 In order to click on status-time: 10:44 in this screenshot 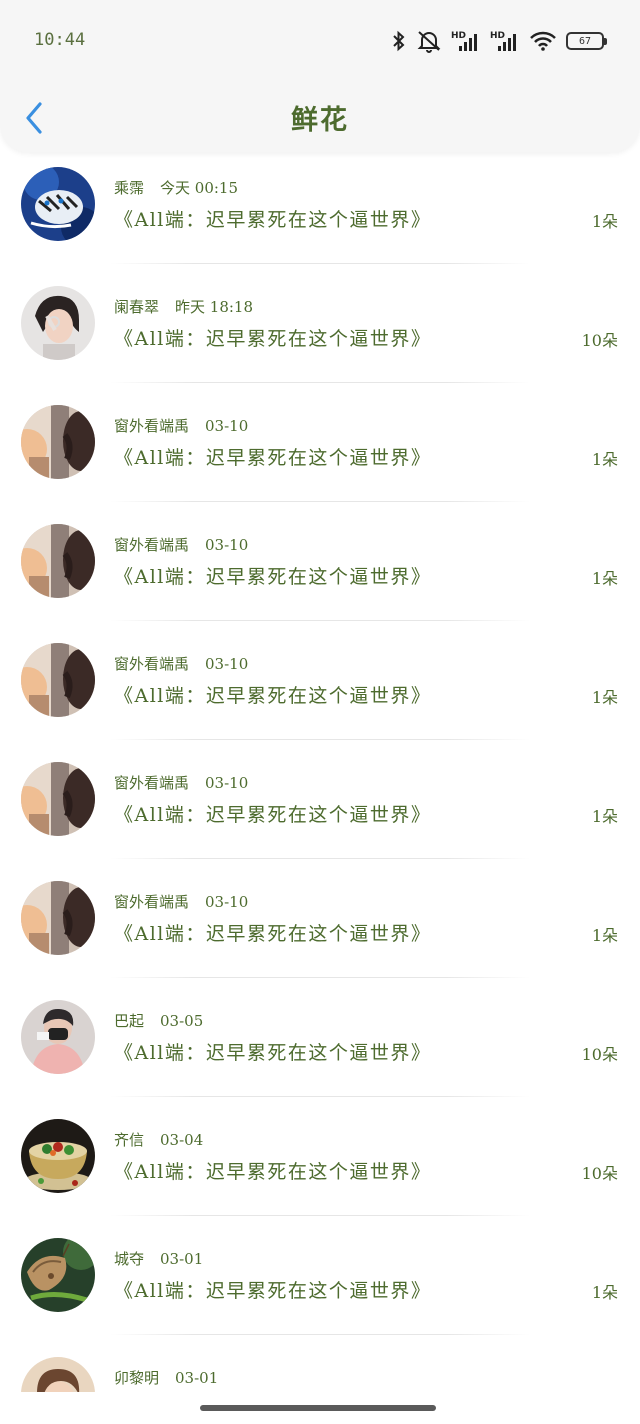, I will do `click(60, 40)`.